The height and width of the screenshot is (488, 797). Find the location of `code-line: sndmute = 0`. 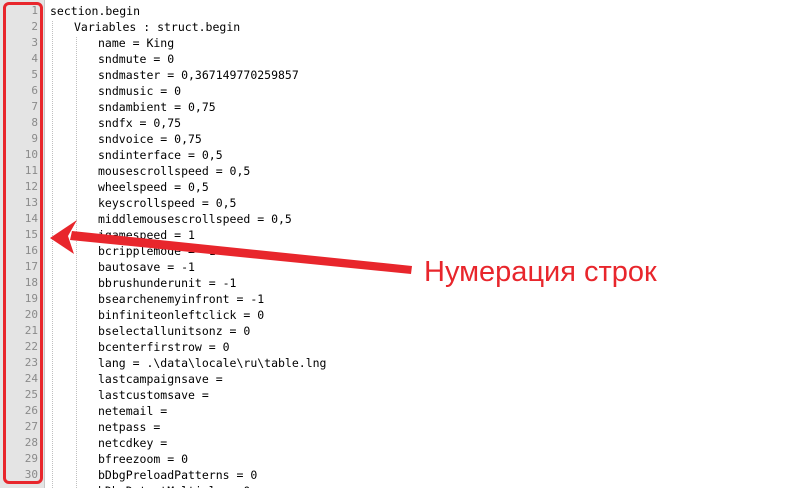

code-line: sndmute = 0 is located at coordinates (136, 59).